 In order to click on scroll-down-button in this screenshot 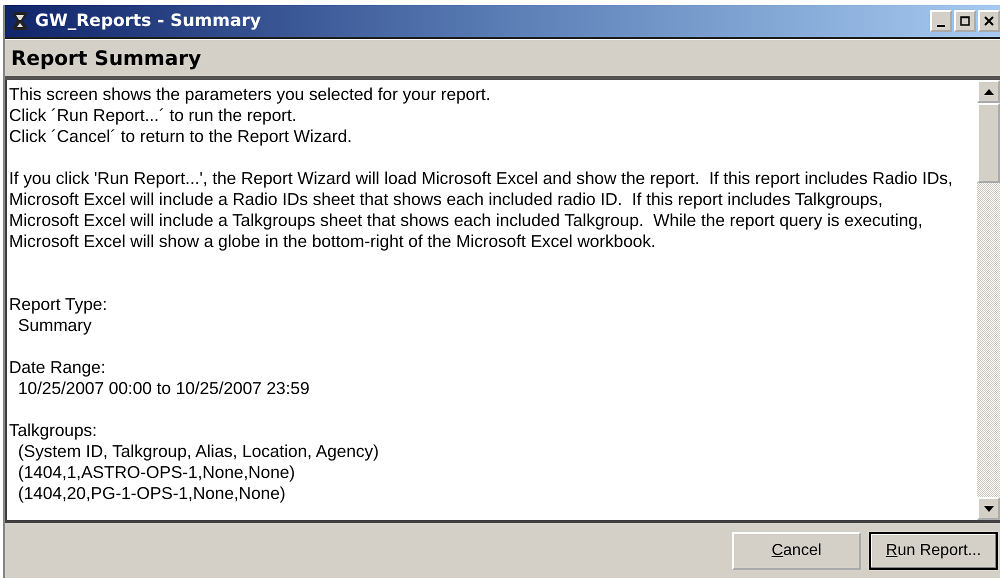, I will do `click(988, 508)`.